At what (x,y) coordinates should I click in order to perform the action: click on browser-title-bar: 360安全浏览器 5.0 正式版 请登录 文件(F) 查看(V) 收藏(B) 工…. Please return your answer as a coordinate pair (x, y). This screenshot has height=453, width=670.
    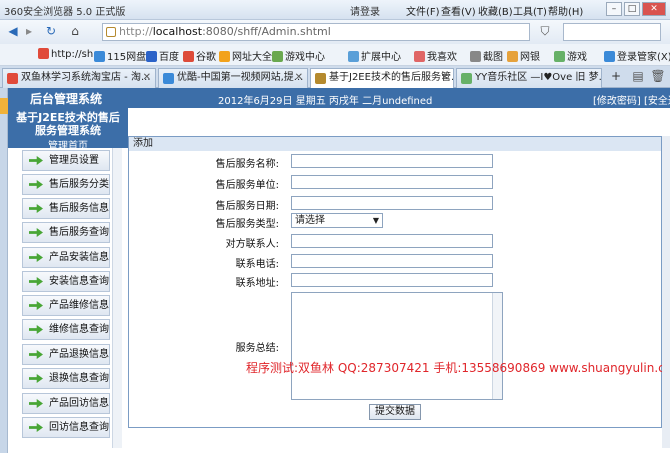
    Looking at the image, I should click on (335, 10).